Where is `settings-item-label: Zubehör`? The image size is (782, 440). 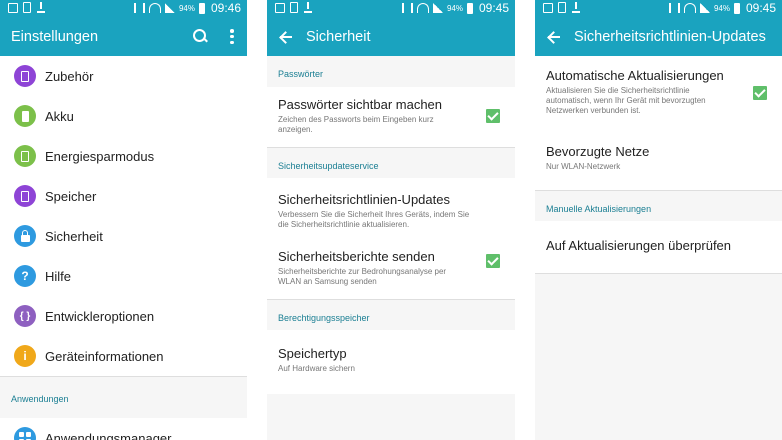
settings-item-label: Zubehör is located at coordinates (69, 76).